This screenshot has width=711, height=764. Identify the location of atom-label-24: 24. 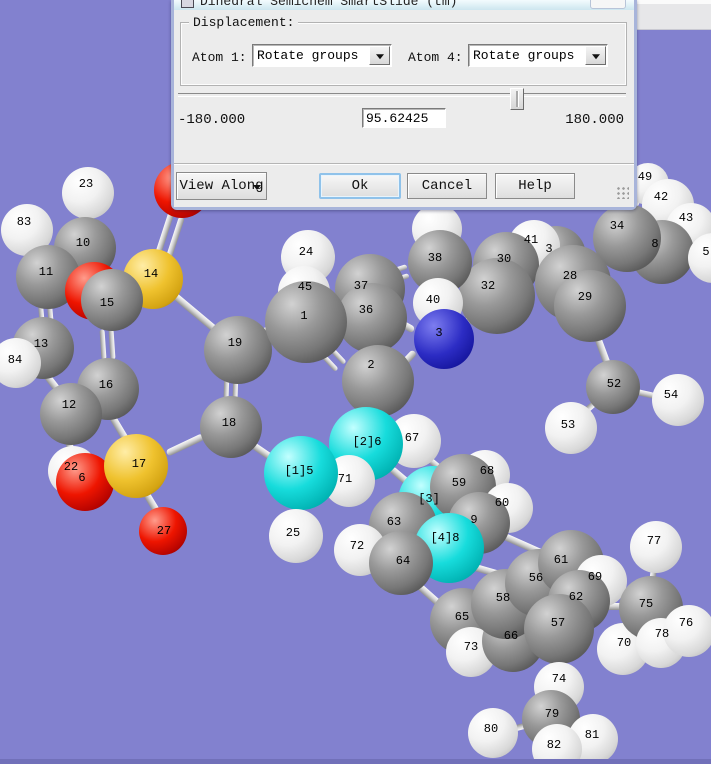
(306, 252).